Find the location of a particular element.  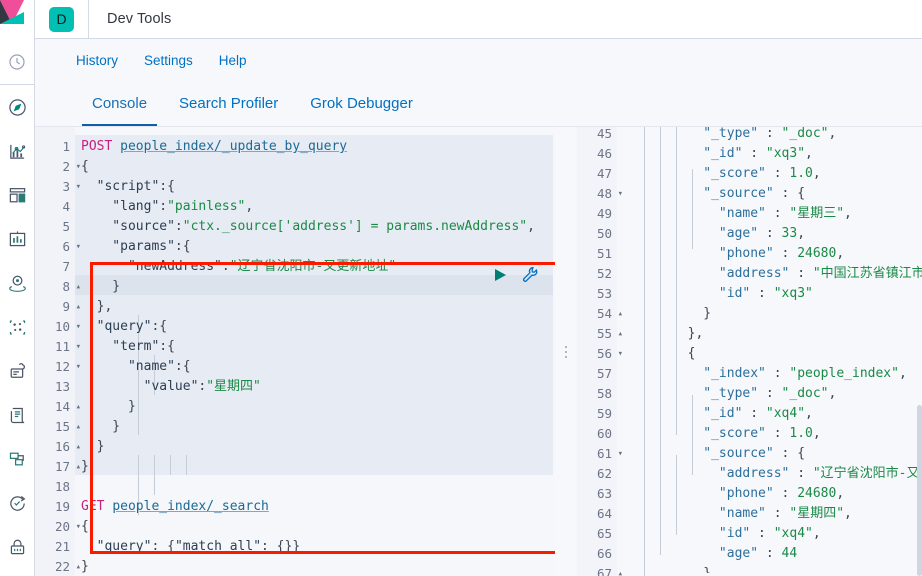

maps-icon is located at coordinates (17, 283).